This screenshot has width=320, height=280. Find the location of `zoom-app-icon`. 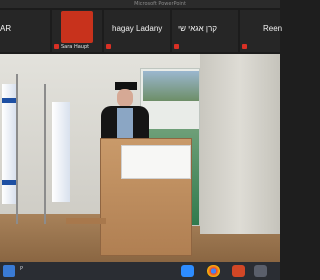

zoom-app-icon is located at coordinates (187, 271).